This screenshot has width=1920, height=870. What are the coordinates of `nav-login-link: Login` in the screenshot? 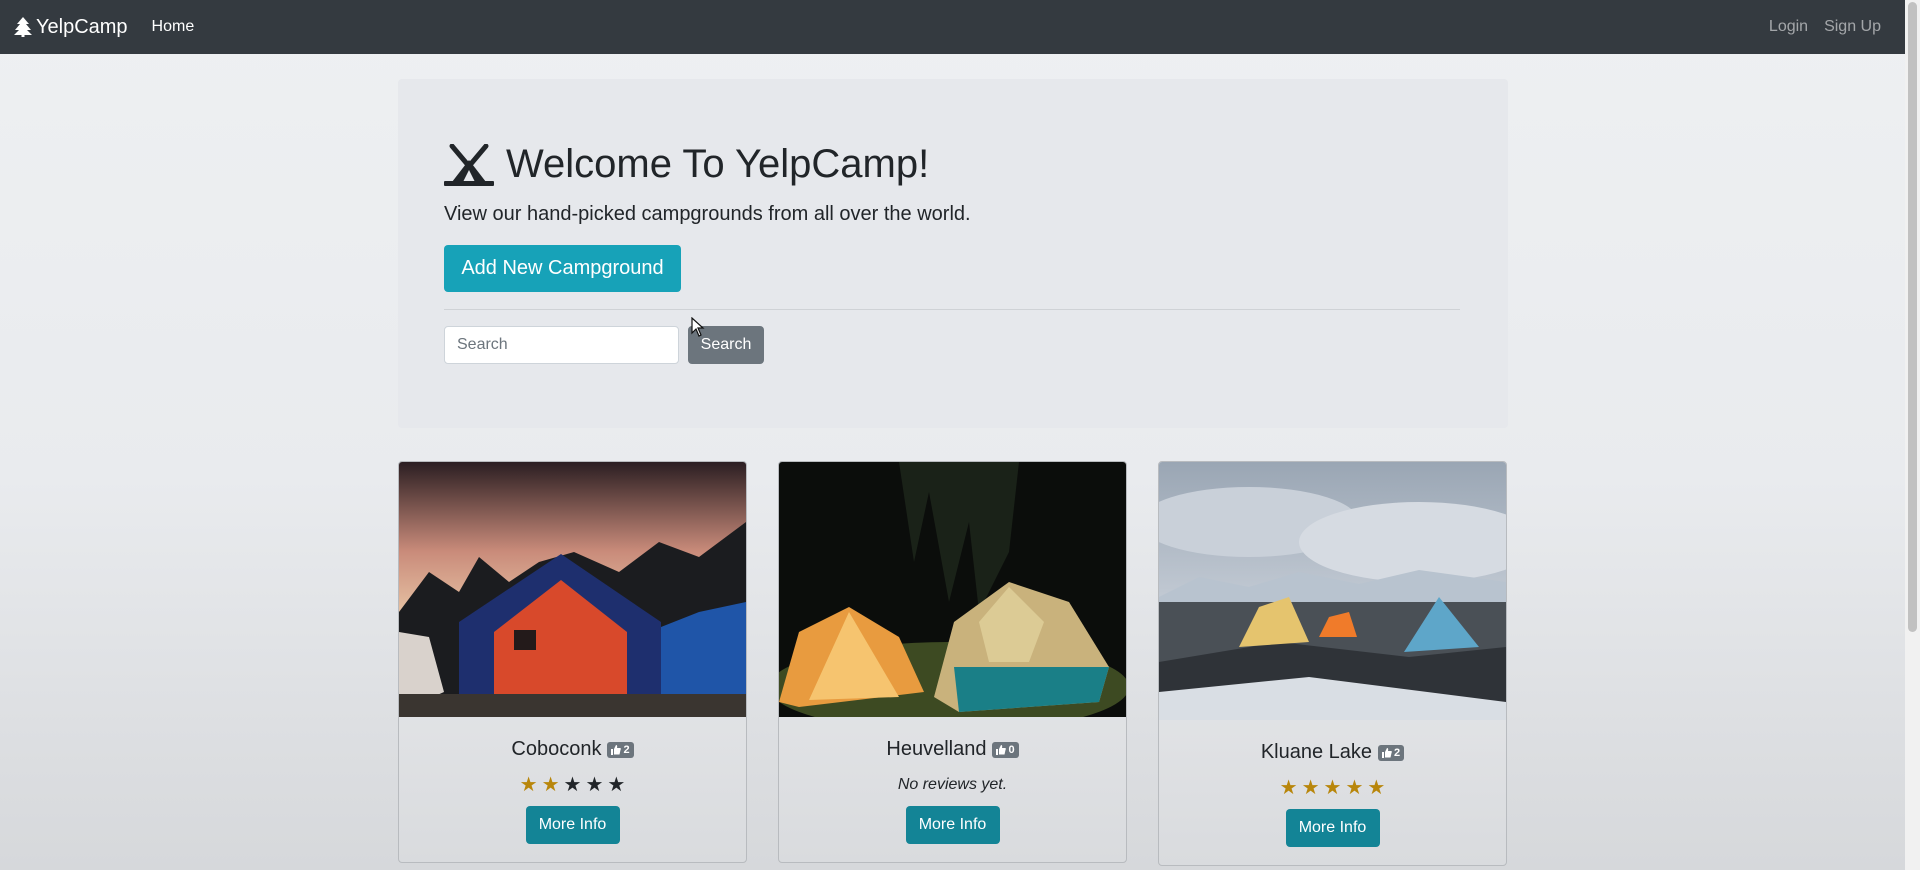 It's located at (1788, 27).